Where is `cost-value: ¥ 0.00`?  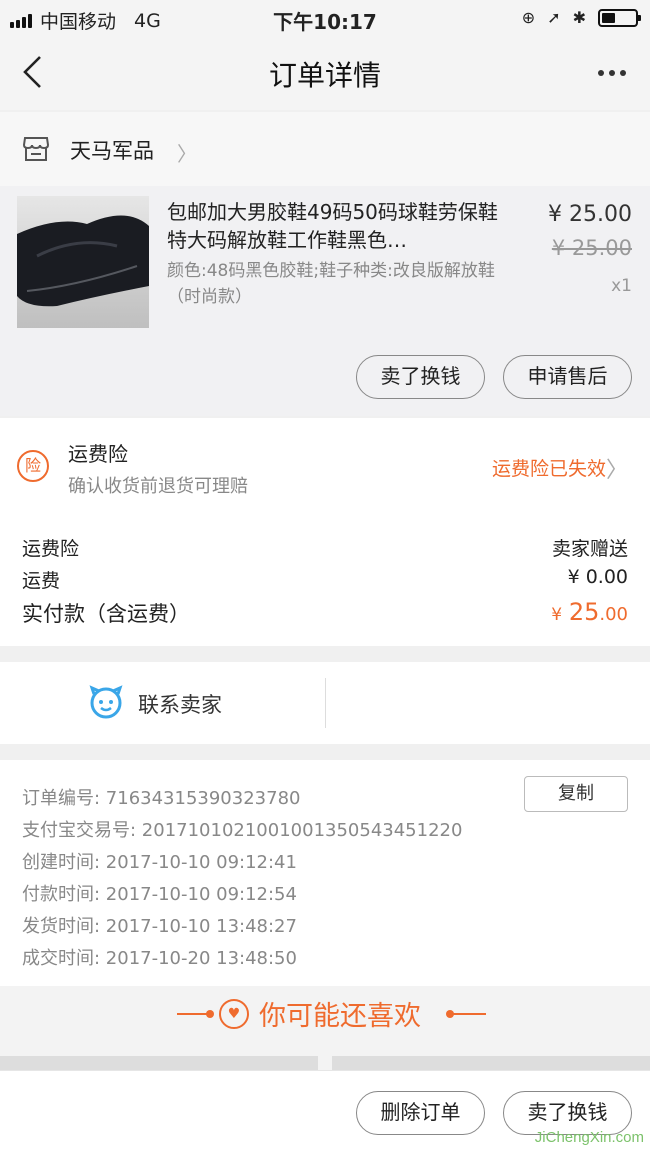
cost-value: ¥ 0.00 is located at coordinates (597, 577).